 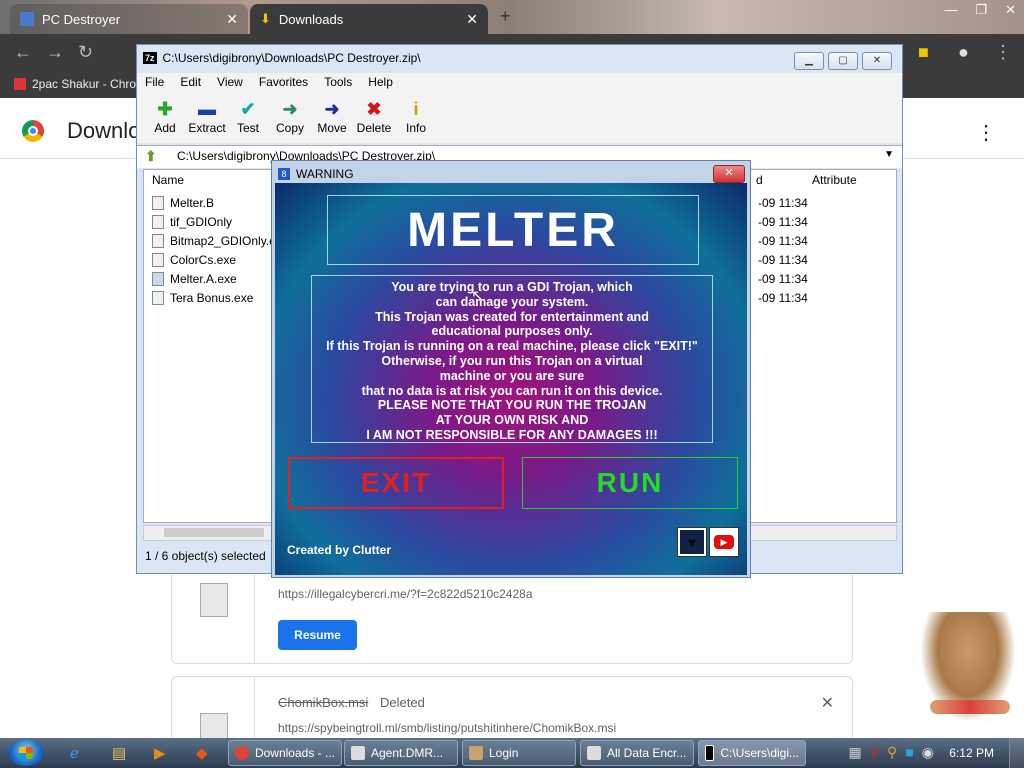 What do you see at coordinates (968, 667) in the screenshot?
I see `hamster-sticker-image` at bounding box center [968, 667].